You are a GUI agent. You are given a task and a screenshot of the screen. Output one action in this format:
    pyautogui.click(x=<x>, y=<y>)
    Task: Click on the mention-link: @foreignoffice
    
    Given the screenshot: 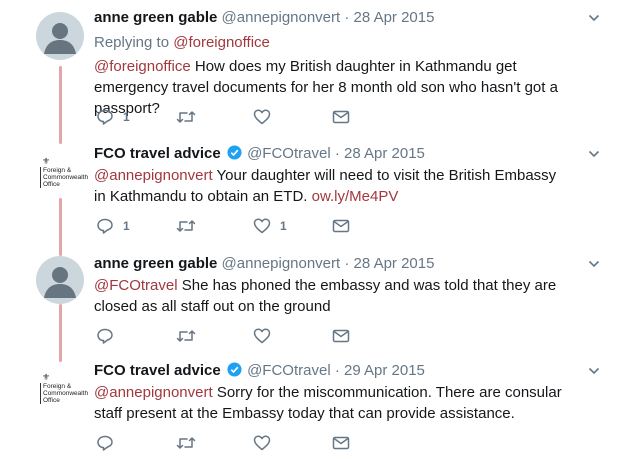 What is the action you would take?
    pyautogui.click(x=142, y=66)
    